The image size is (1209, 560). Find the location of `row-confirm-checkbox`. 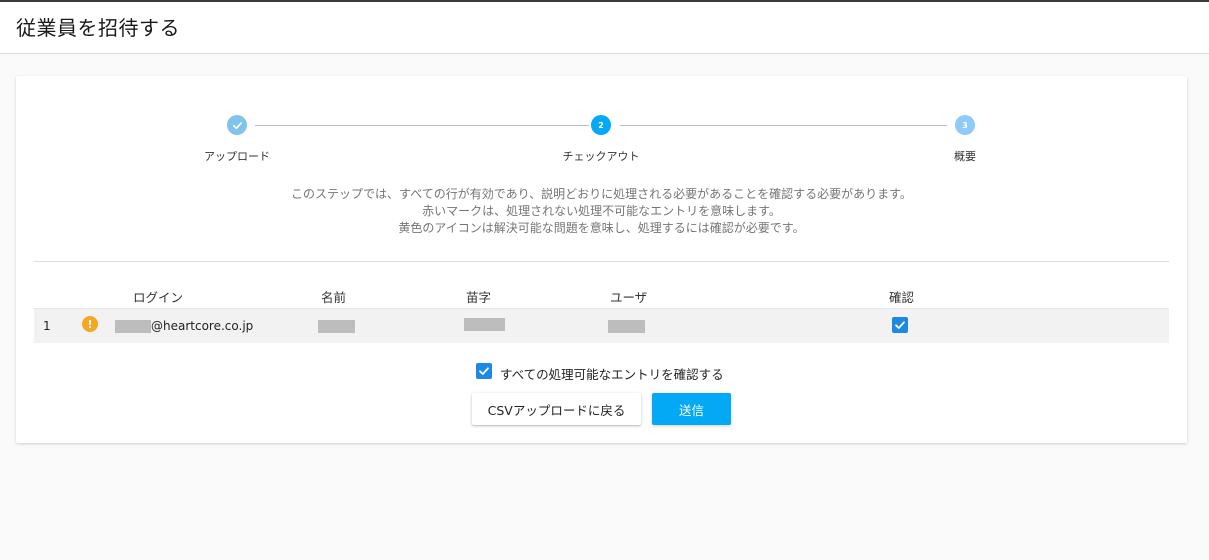

row-confirm-checkbox is located at coordinates (900, 325).